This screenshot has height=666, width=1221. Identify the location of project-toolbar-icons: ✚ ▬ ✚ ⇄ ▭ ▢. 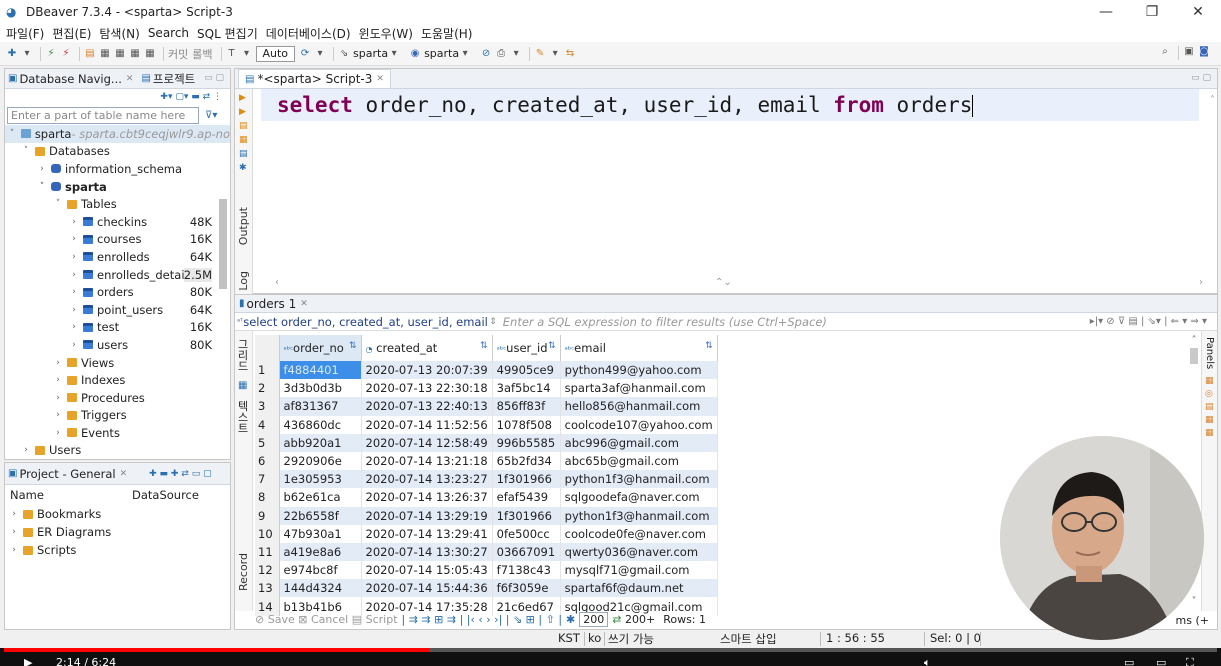
(180, 474).